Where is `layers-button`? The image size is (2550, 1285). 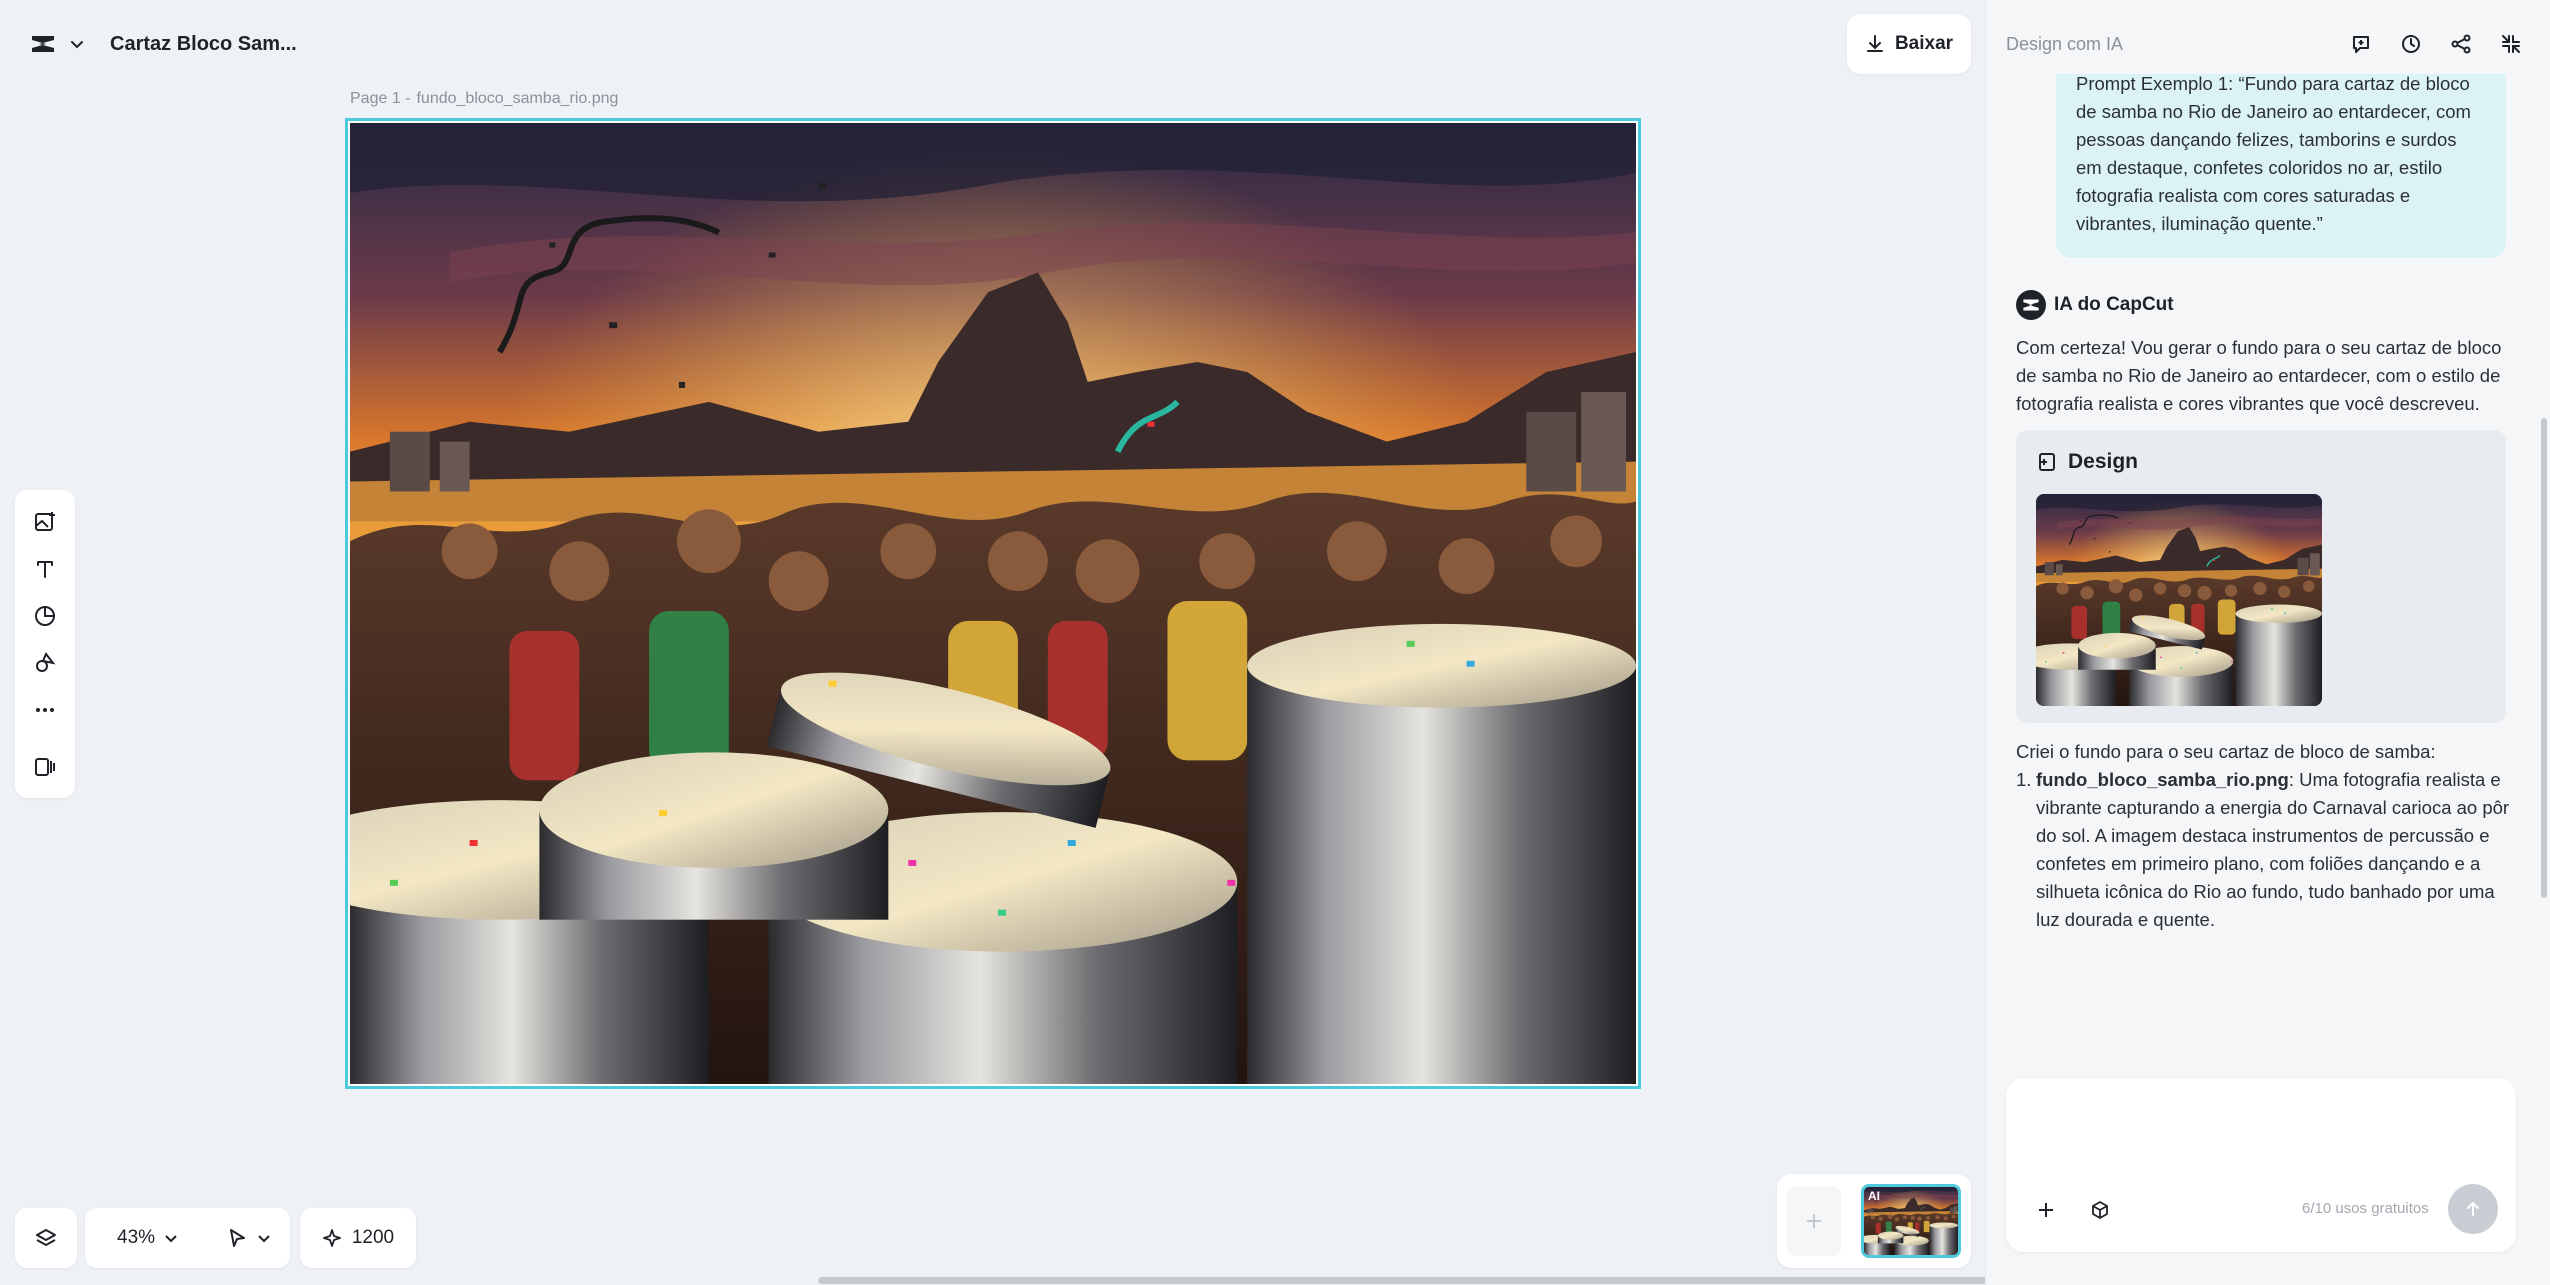 layers-button is located at coordinates (46, 1238).